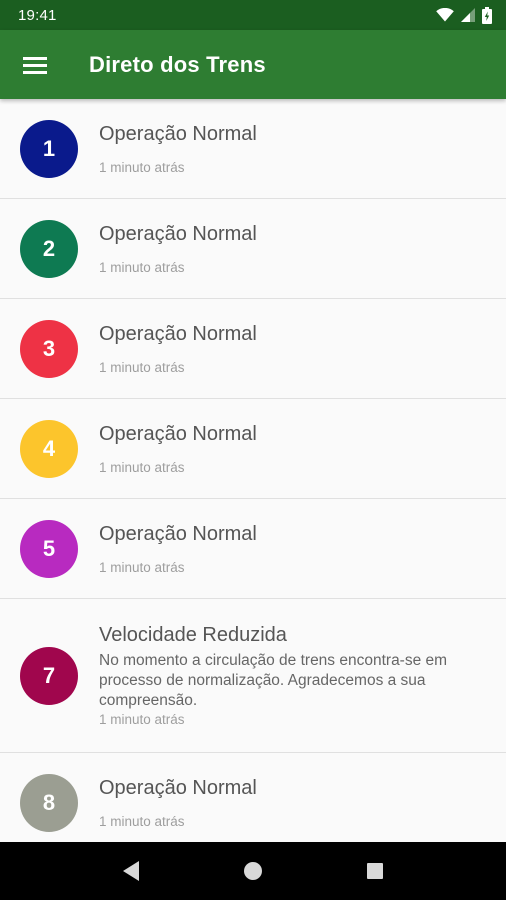 Image resolution: width=506 pixels, height=900 pixels. I want to click on status-icons, so click(464, 15).